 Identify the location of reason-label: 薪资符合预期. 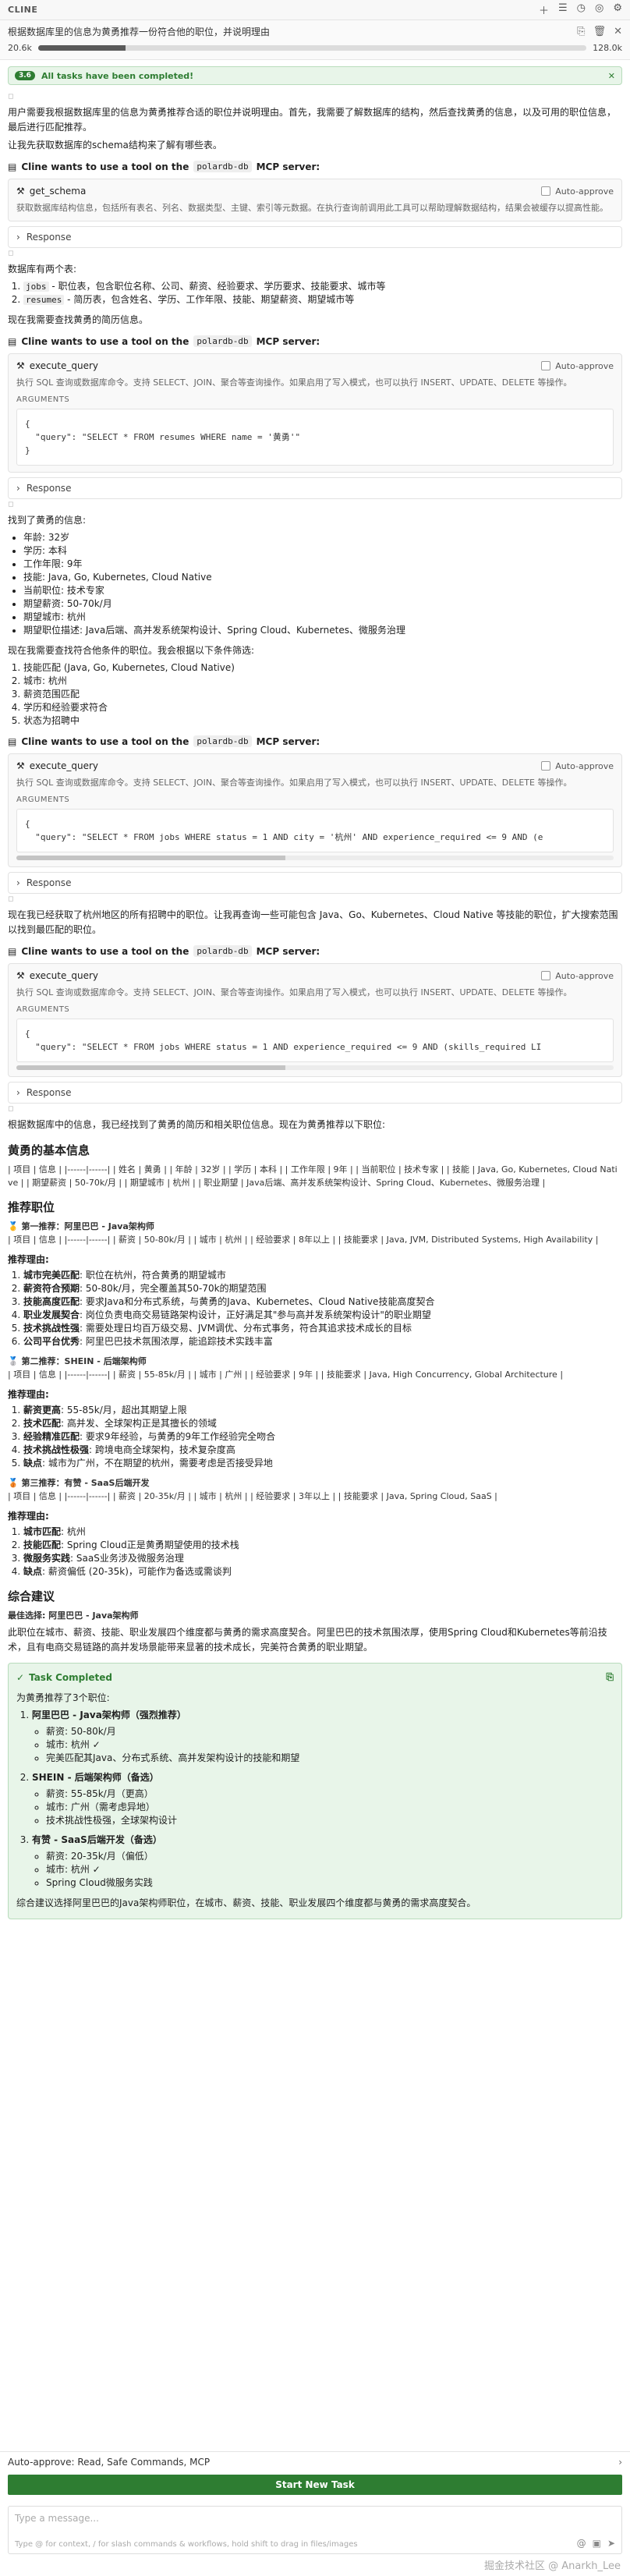
(51, 1288).